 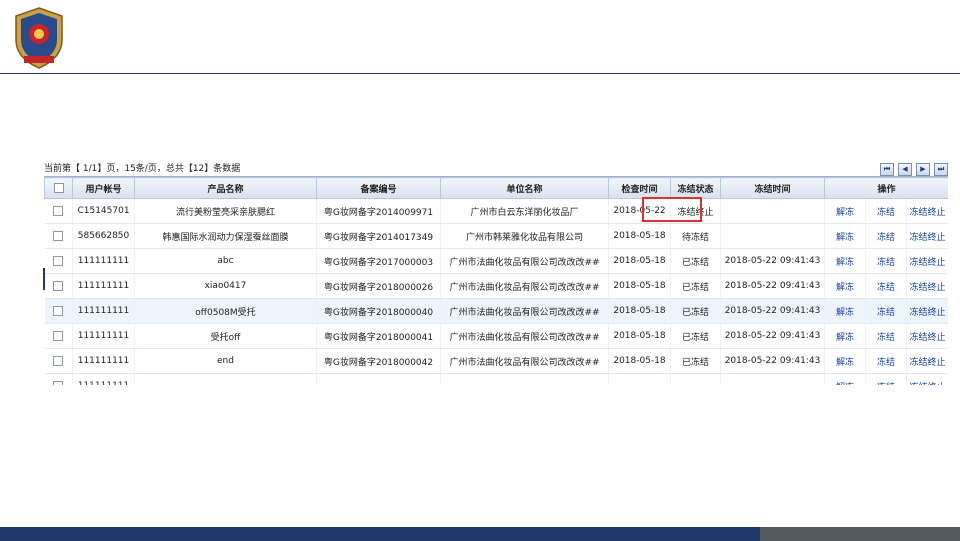 I want to click on cell-freeze-time, so click(x=772, y=379).